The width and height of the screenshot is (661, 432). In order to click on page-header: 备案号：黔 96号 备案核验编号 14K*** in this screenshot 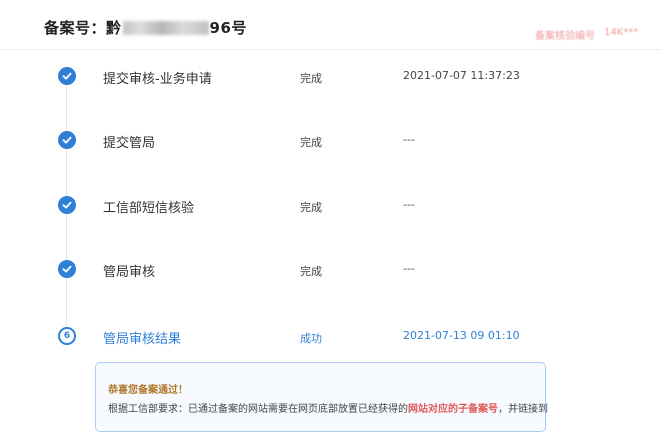, I will do `click(330, 25)`.